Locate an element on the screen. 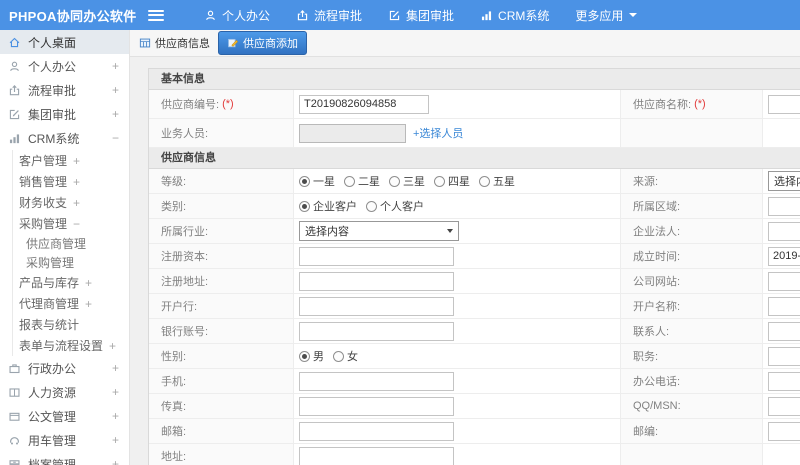 This screenshot has width=800, height=465. form-label-cell: 供应商编号: (*) is located at coordinates (221, 104).